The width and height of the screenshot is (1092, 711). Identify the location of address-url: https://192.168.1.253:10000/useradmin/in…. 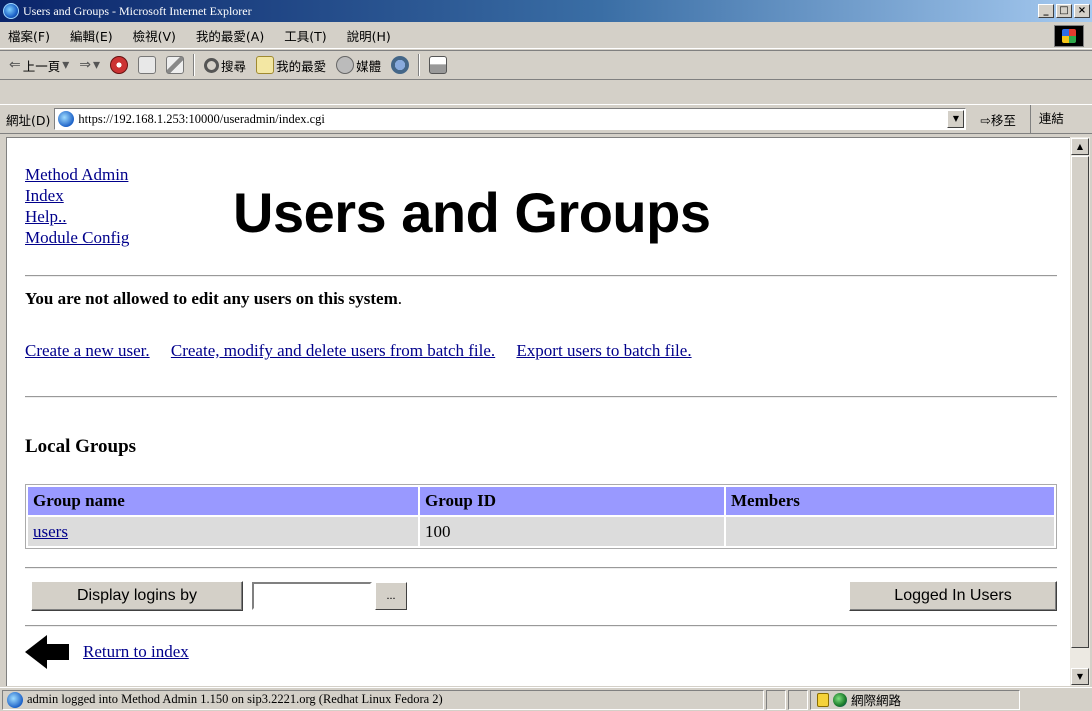
(201, 119).